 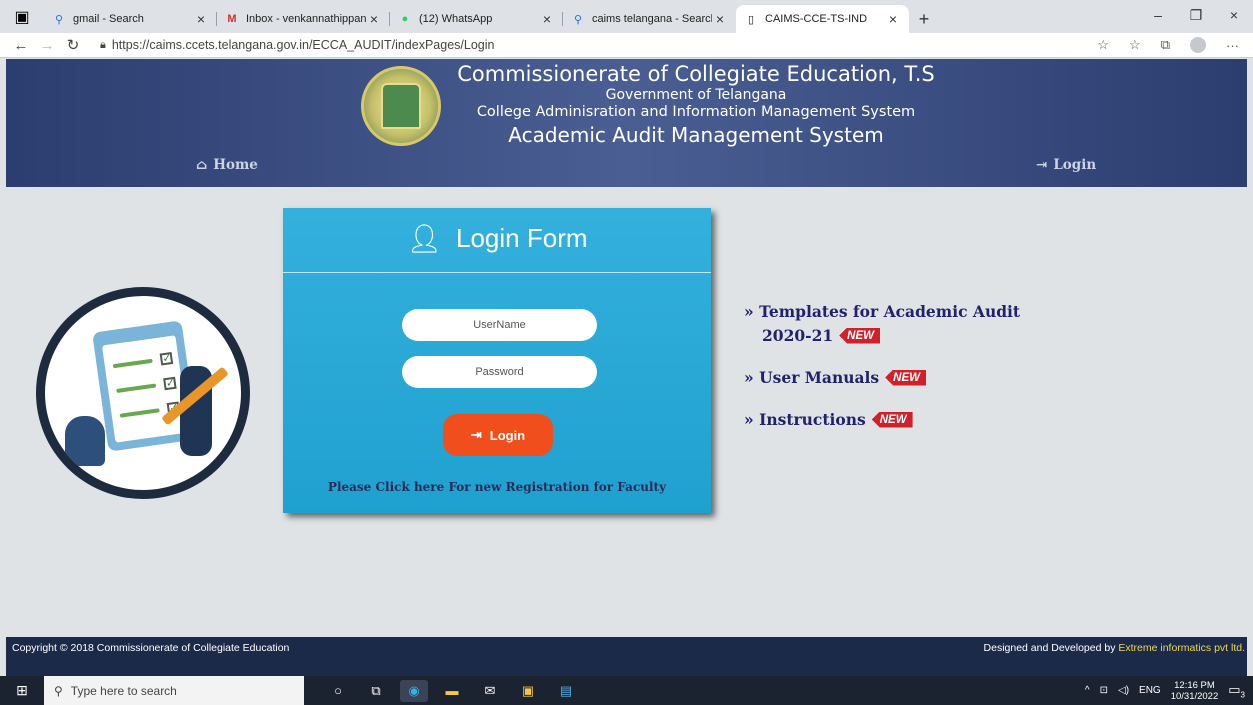 What do you see at coordinates (1135, 45) in the screenshot?
I see `favorites-icon: ☆` at bounding box center [1135, 45].